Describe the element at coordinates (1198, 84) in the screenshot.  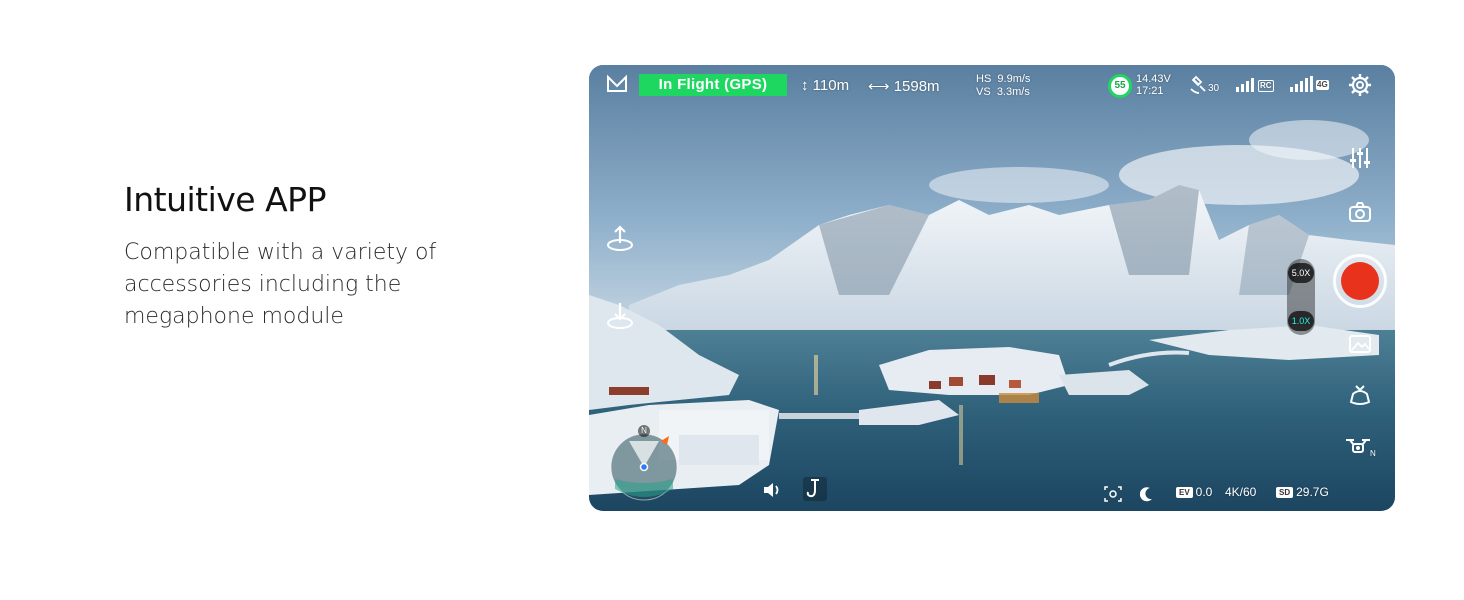
I see `satellite-icon` at that location.